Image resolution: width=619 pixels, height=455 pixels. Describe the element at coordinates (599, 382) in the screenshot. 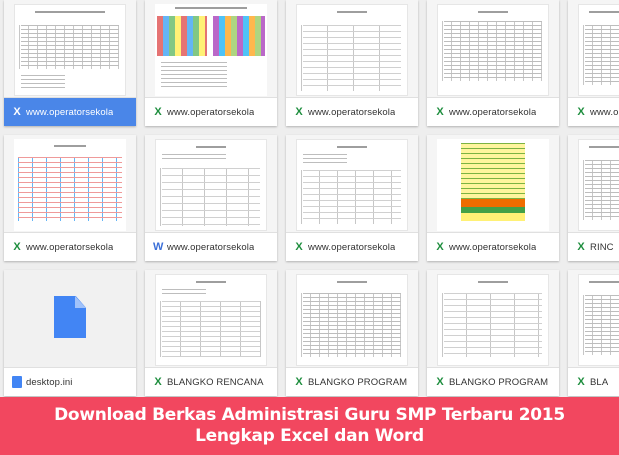

I see `file-name: BLA` at that location.